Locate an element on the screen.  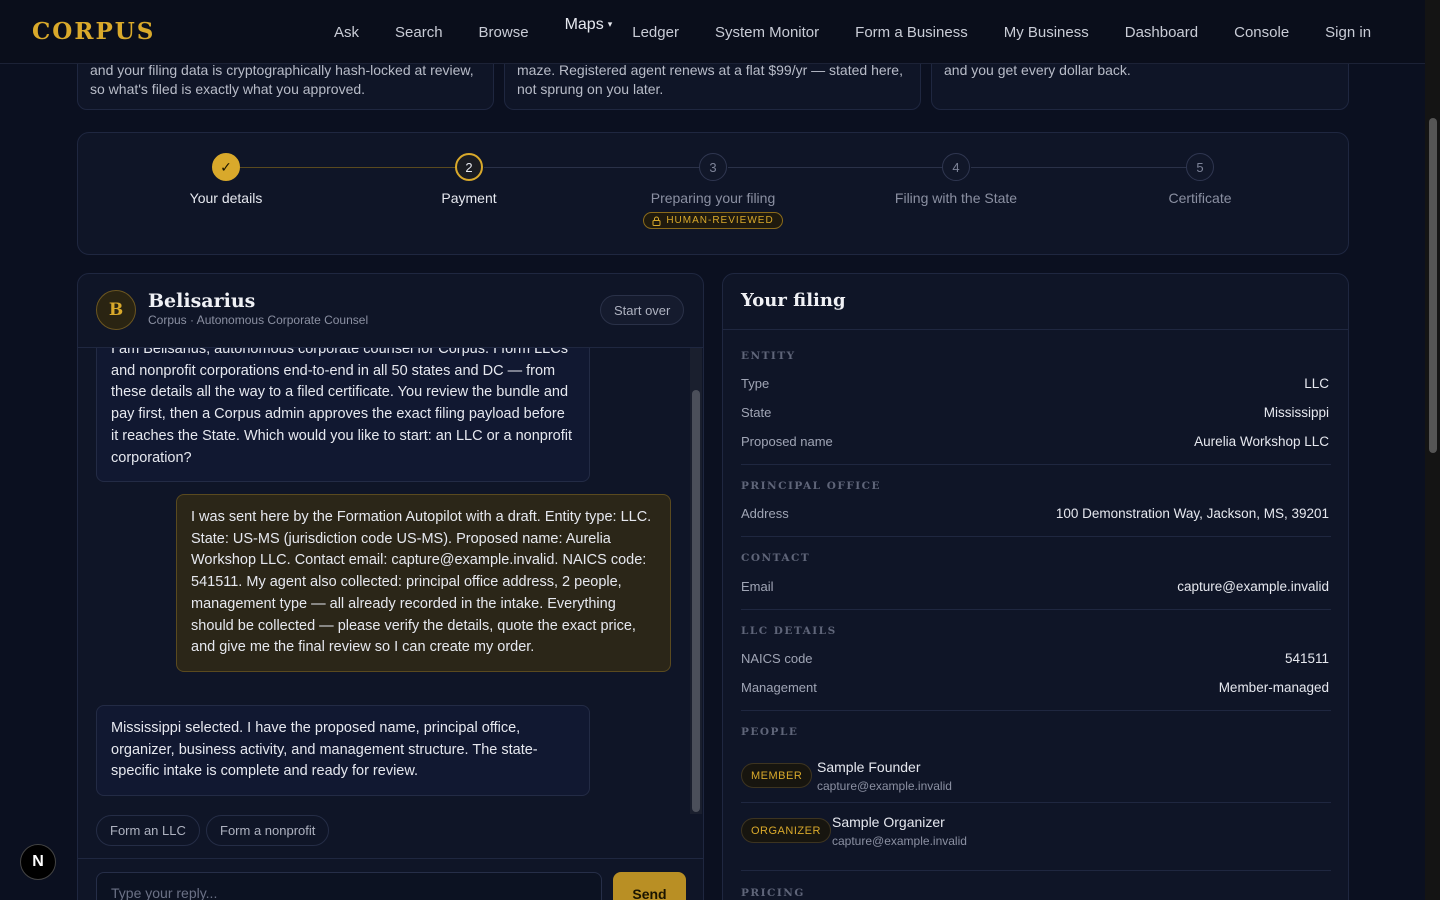
naics-value: 541511 is located at coordinates (1306, 658).